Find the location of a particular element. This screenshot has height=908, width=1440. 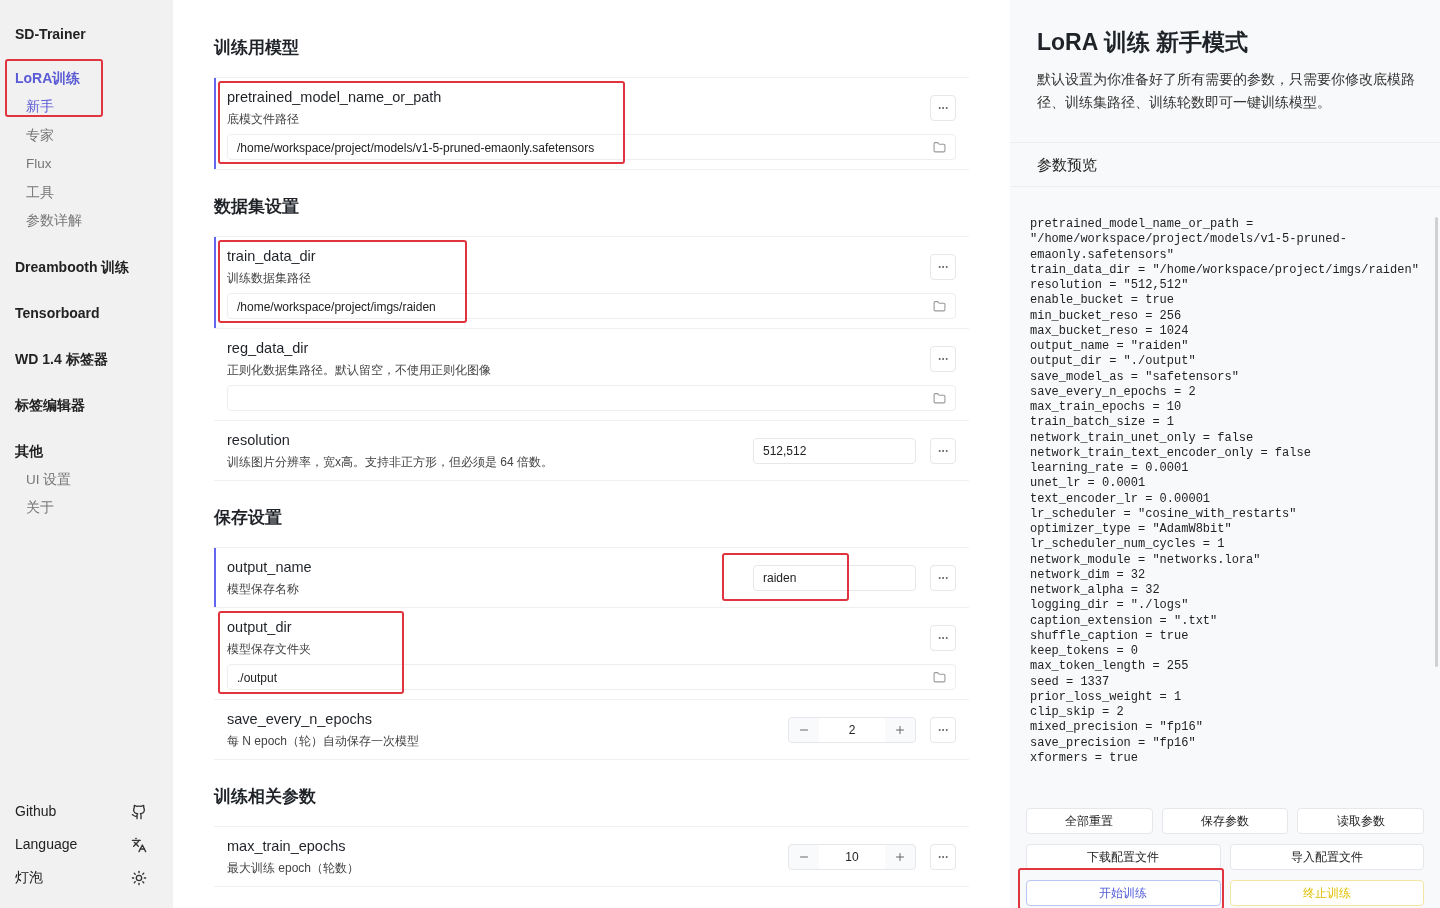

nav-item: Flux is located at coordinates (86, 164).